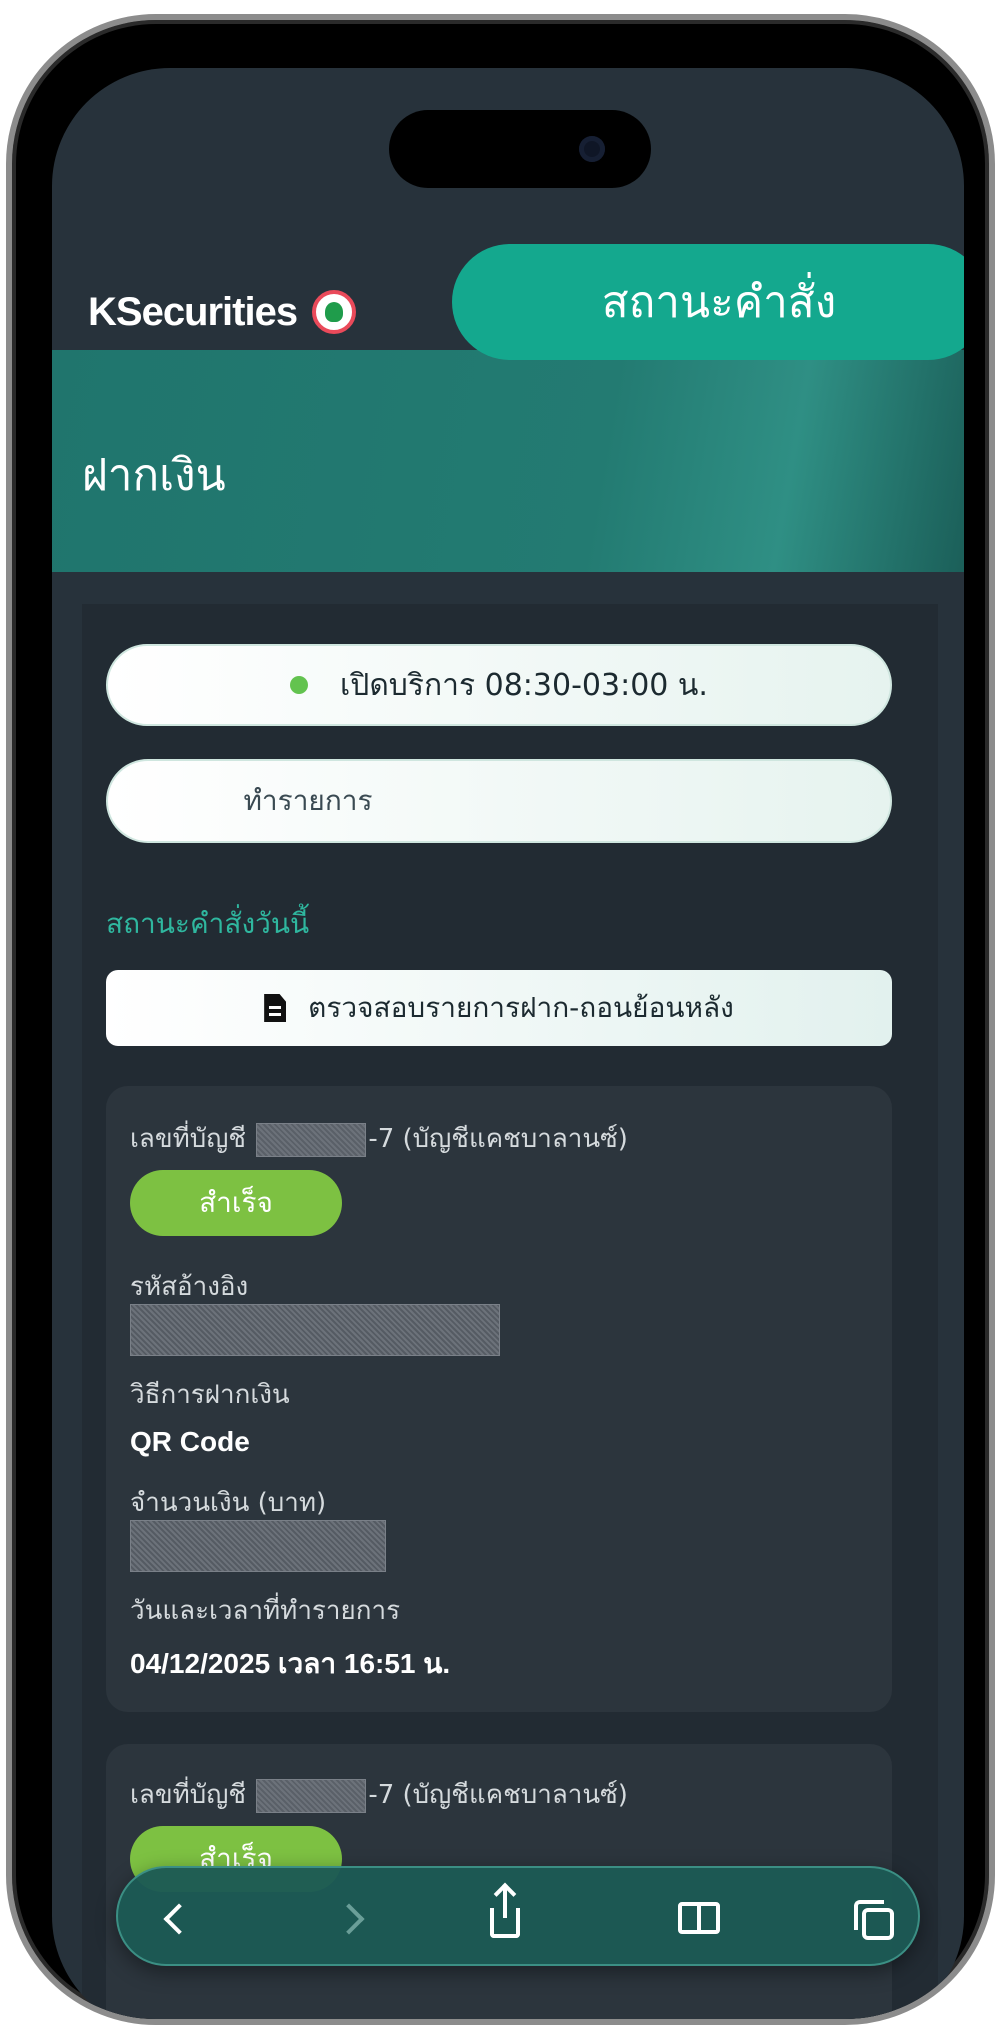 Image resolution: width=1001 pixels, height=2025 pixels. Describe the element at coordinates (275, 1008) in the screenshot. I see `document-icon` at that location.